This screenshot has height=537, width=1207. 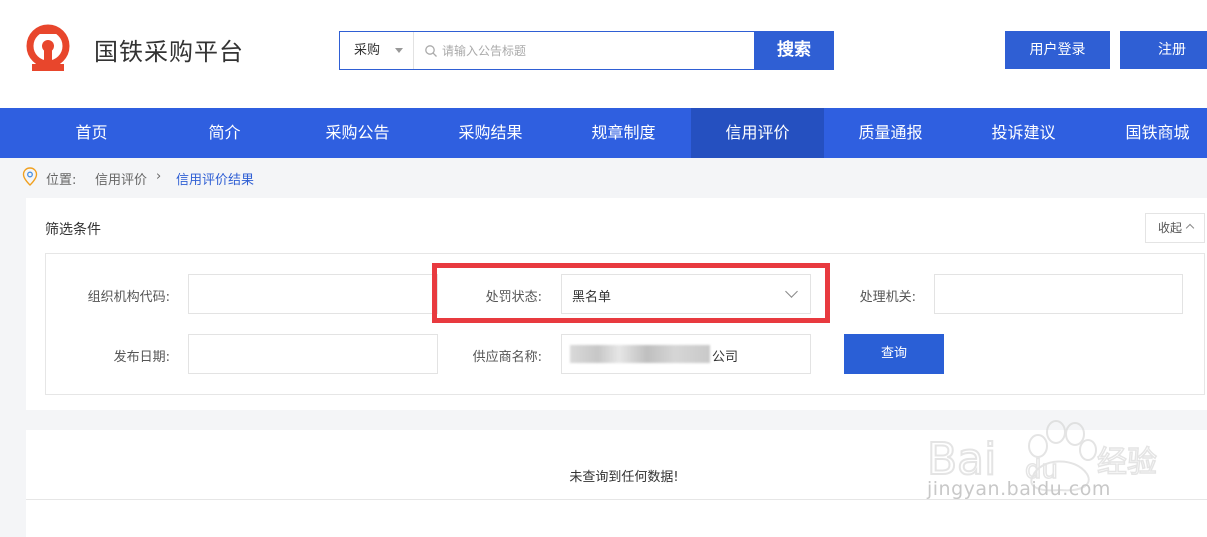 What do you see at coordinates (507, 357) in the screenshot?
I see `supplier-label: 供应商名称:` at bounding box center [507, 357].